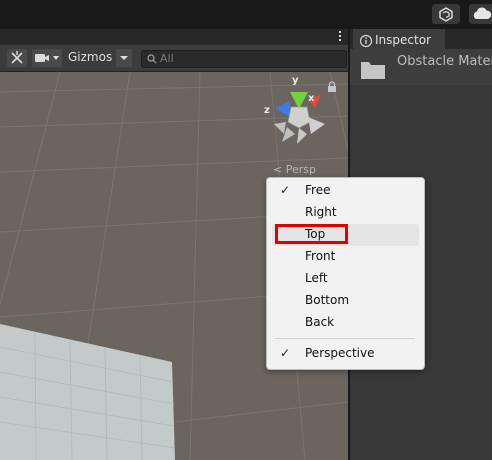 This screenshot has height=460, width=492. What do you see at coordinates (366, 41) in the screenshot?
I see `info-icon` at bounding box center [366, 41].